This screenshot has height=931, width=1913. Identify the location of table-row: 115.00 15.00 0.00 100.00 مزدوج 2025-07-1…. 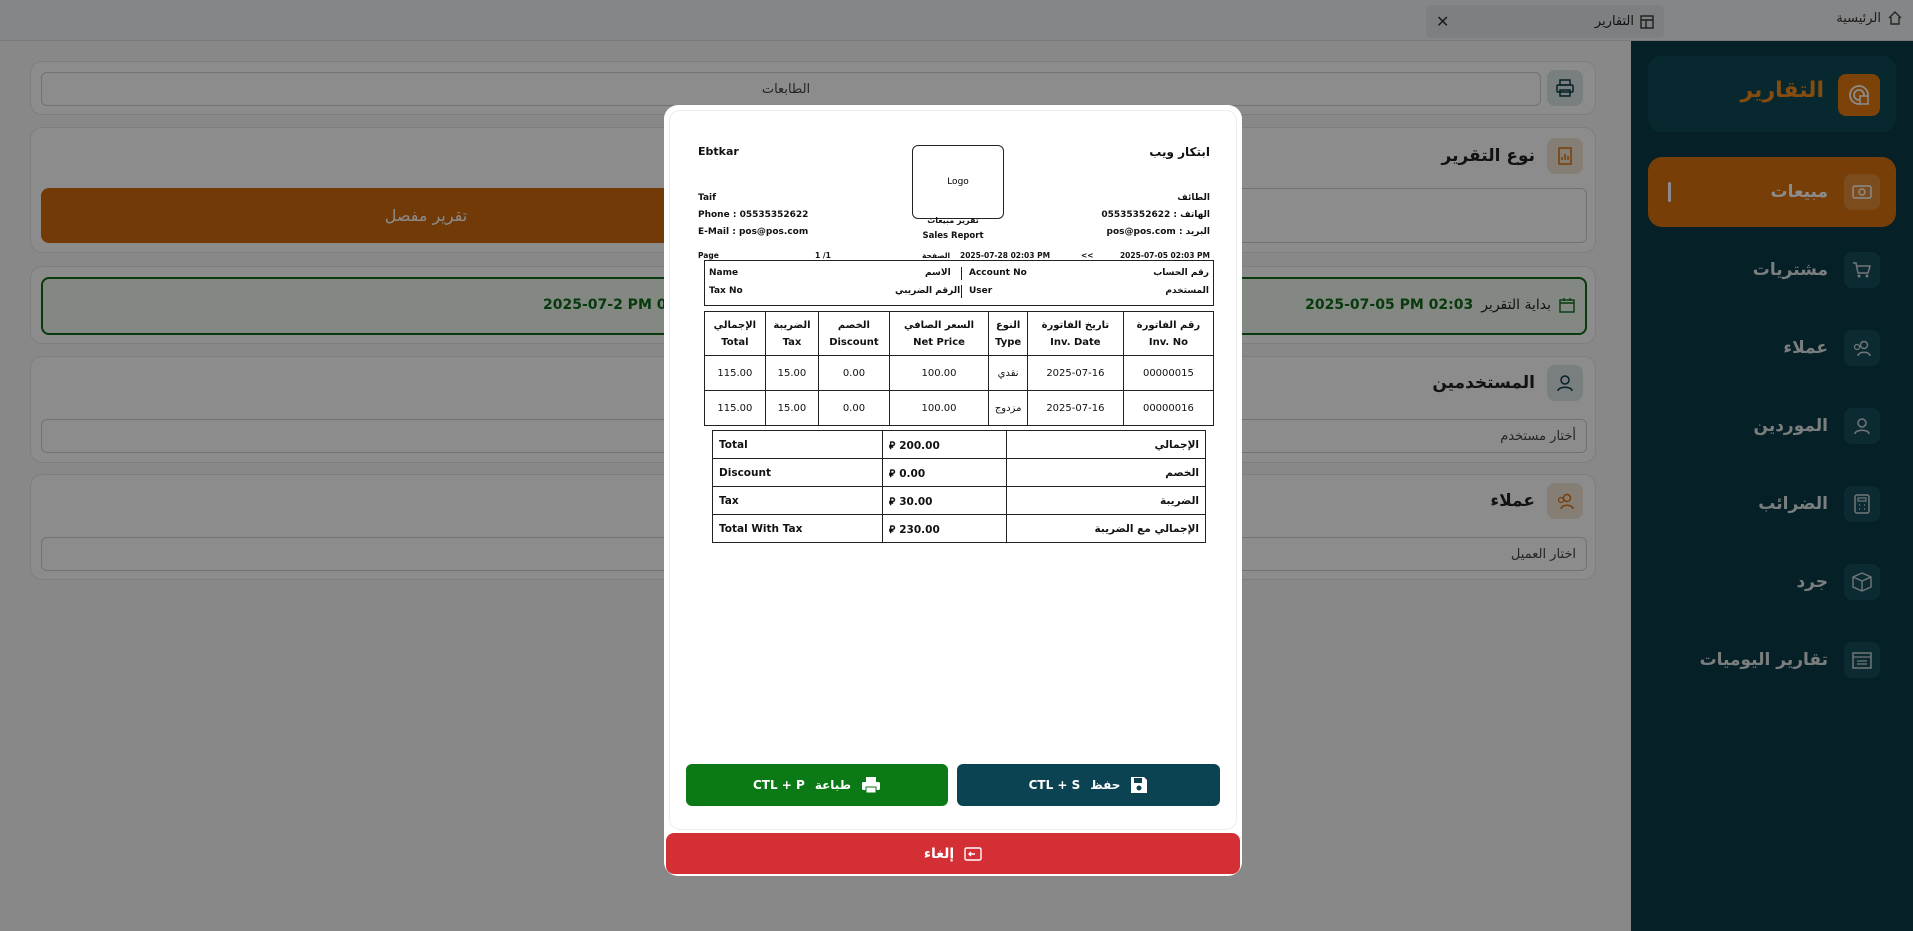
(959, 408).